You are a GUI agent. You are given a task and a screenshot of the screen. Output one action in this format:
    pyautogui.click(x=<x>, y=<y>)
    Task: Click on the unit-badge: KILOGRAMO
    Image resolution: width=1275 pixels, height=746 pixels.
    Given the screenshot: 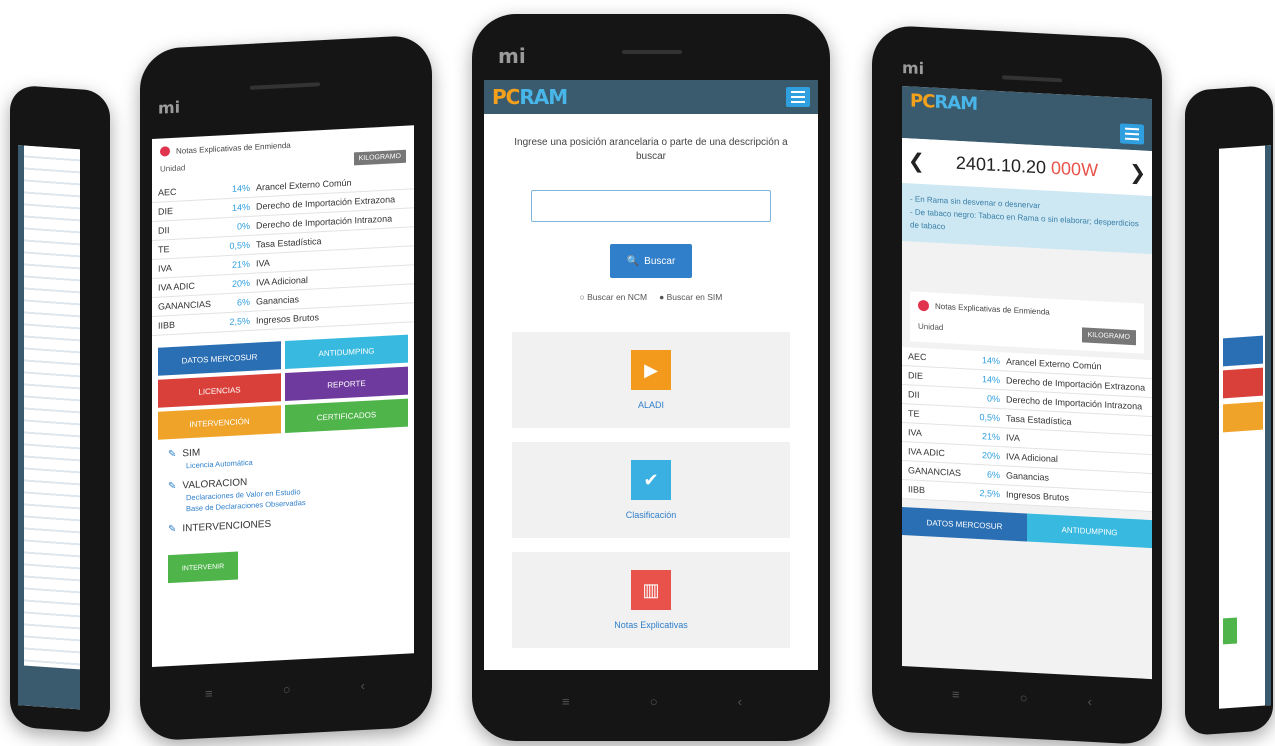 What is the action you would take?
    pyautogui.click(x=379, y=157)
    